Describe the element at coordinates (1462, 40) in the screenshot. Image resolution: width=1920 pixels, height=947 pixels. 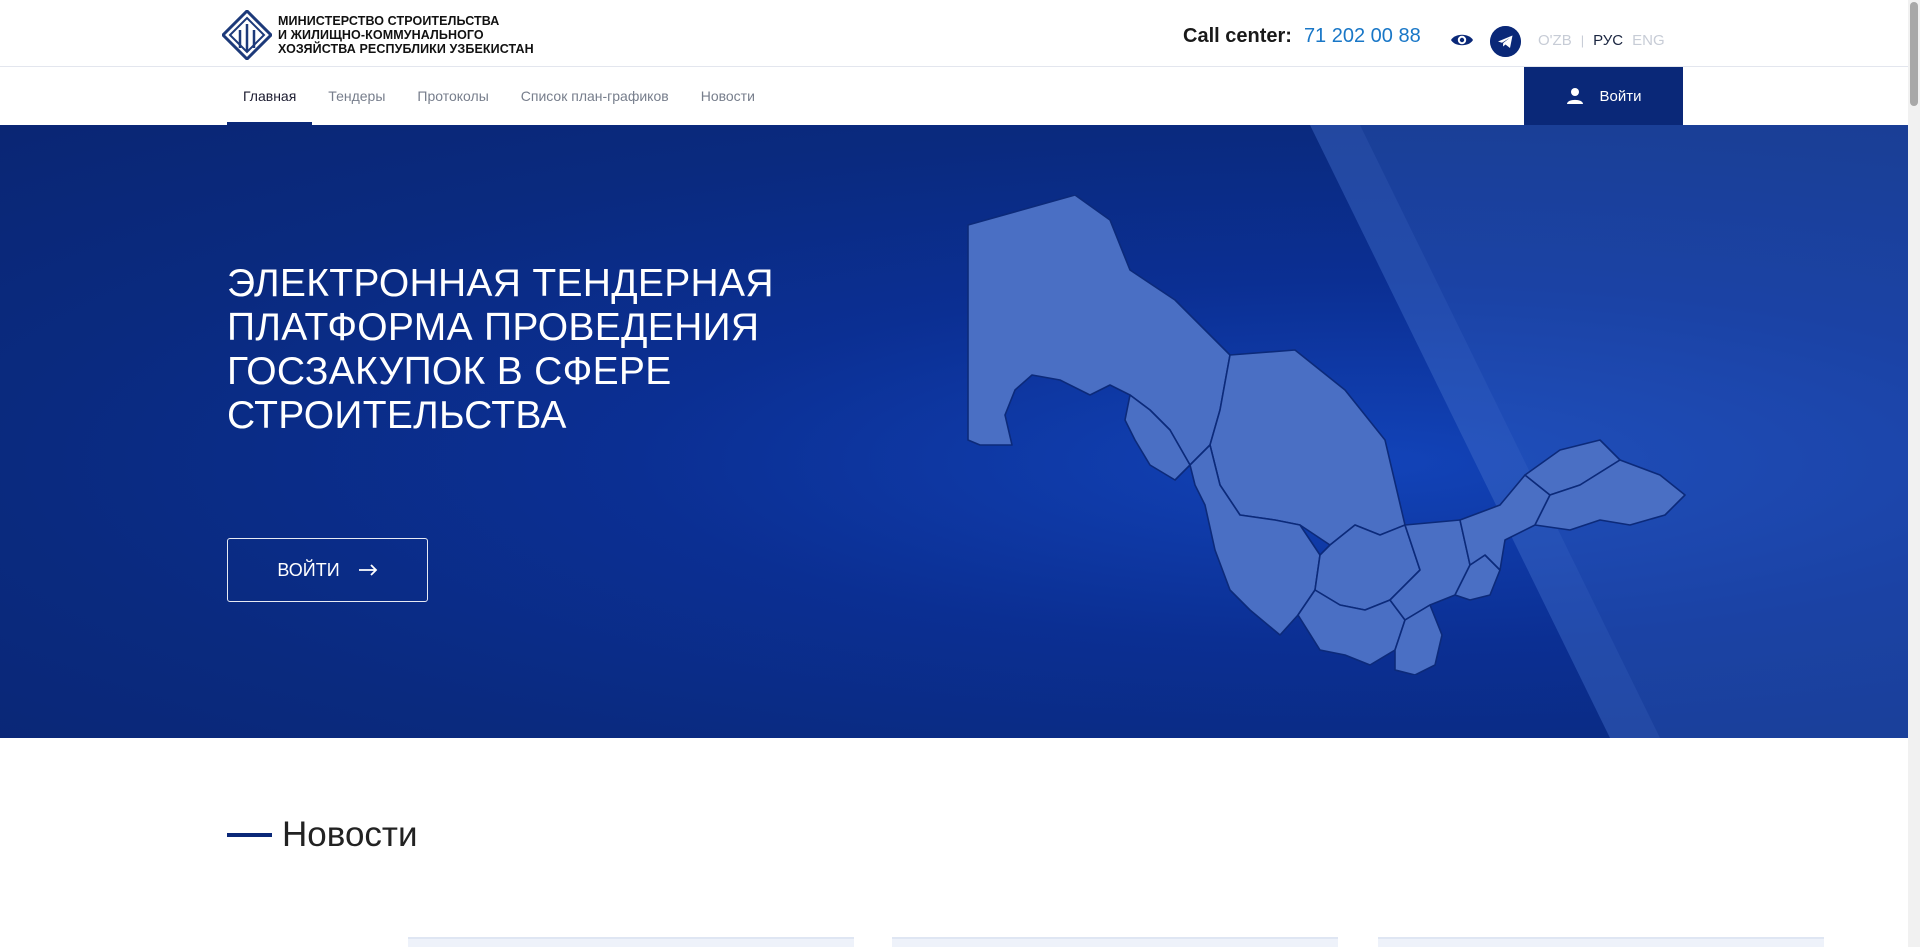
I see `eye-icon` at that location.